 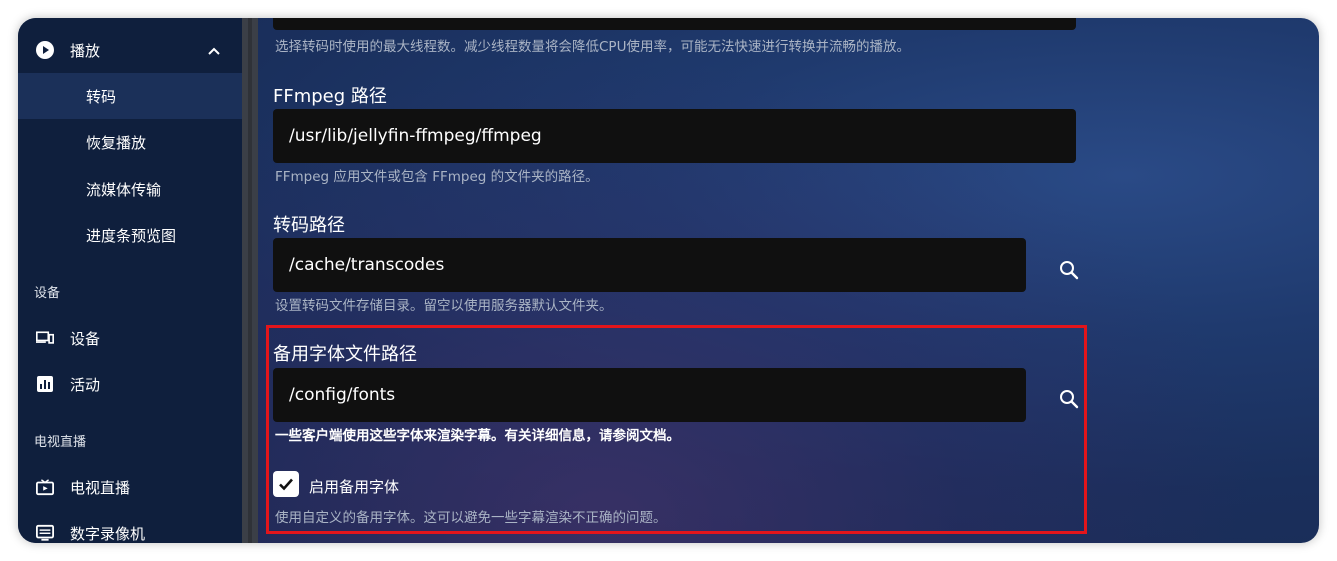 I want to click on search-icon, so click(x=1069, y=270).